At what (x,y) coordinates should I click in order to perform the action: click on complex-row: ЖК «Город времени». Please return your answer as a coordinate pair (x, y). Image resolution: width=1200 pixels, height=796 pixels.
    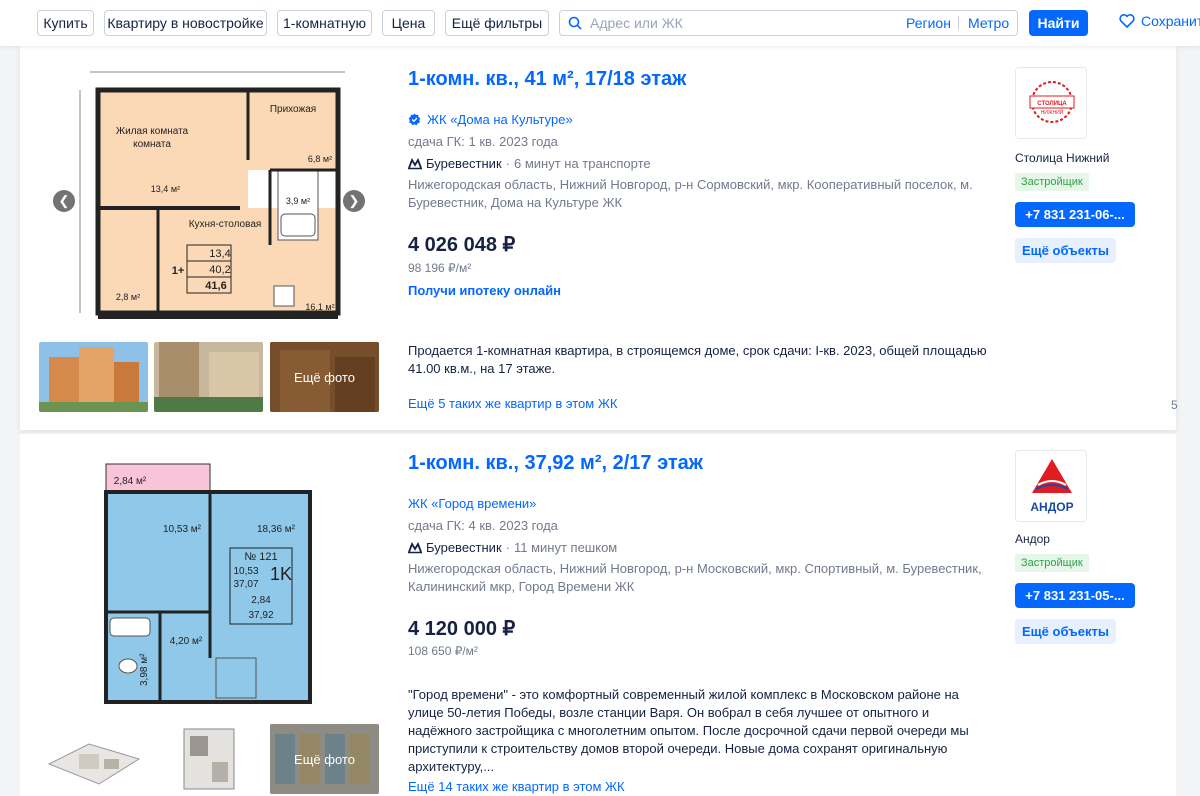
    Looking at the image, I should click on (472, 503).